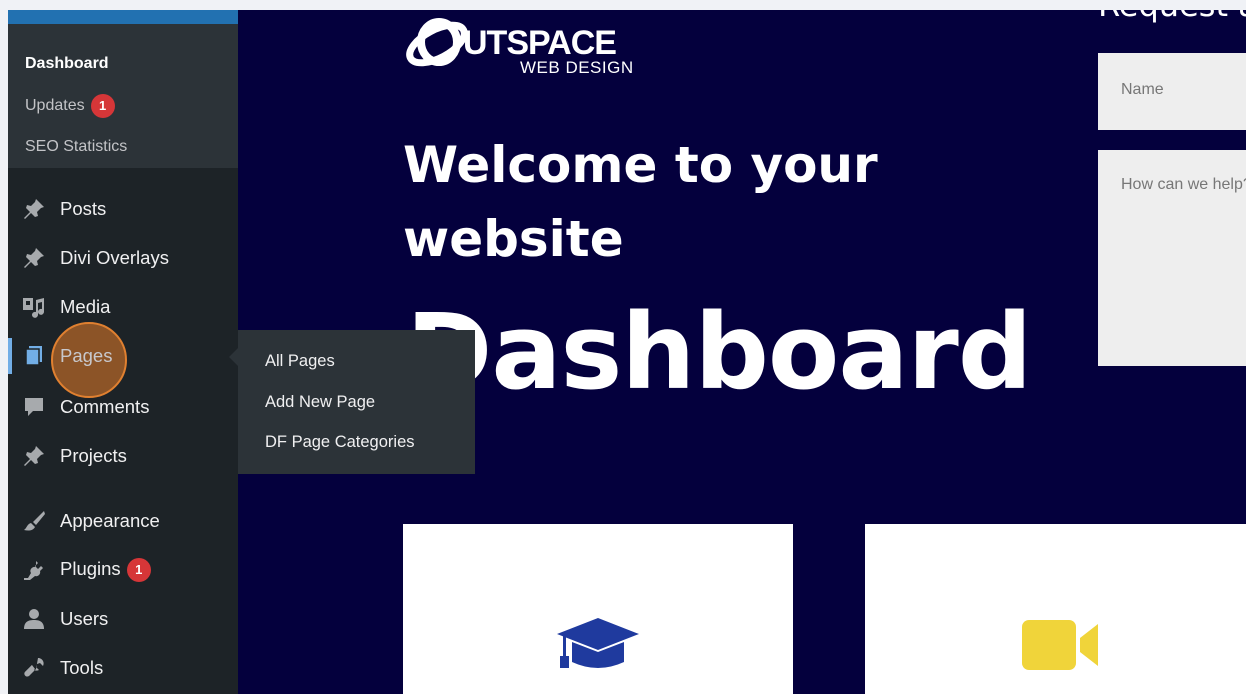 The width and height of the screenshot is (1246, 694). Describe the element at coordinates (84, 618) in the screenshot. I see `sidebar-item-label: Users` at that location.